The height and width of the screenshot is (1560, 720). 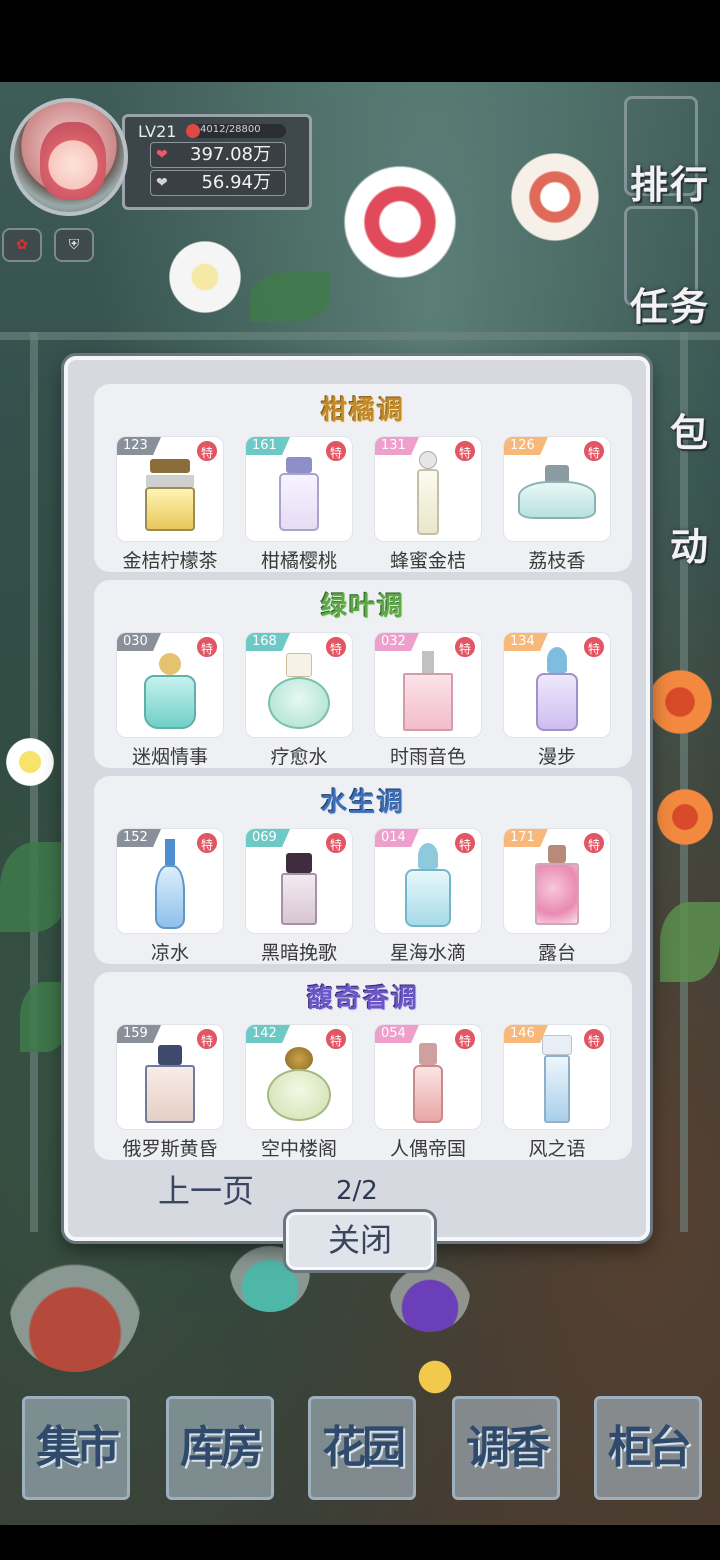 I want to click on bag-button: 包, so click(x=690, y=429).